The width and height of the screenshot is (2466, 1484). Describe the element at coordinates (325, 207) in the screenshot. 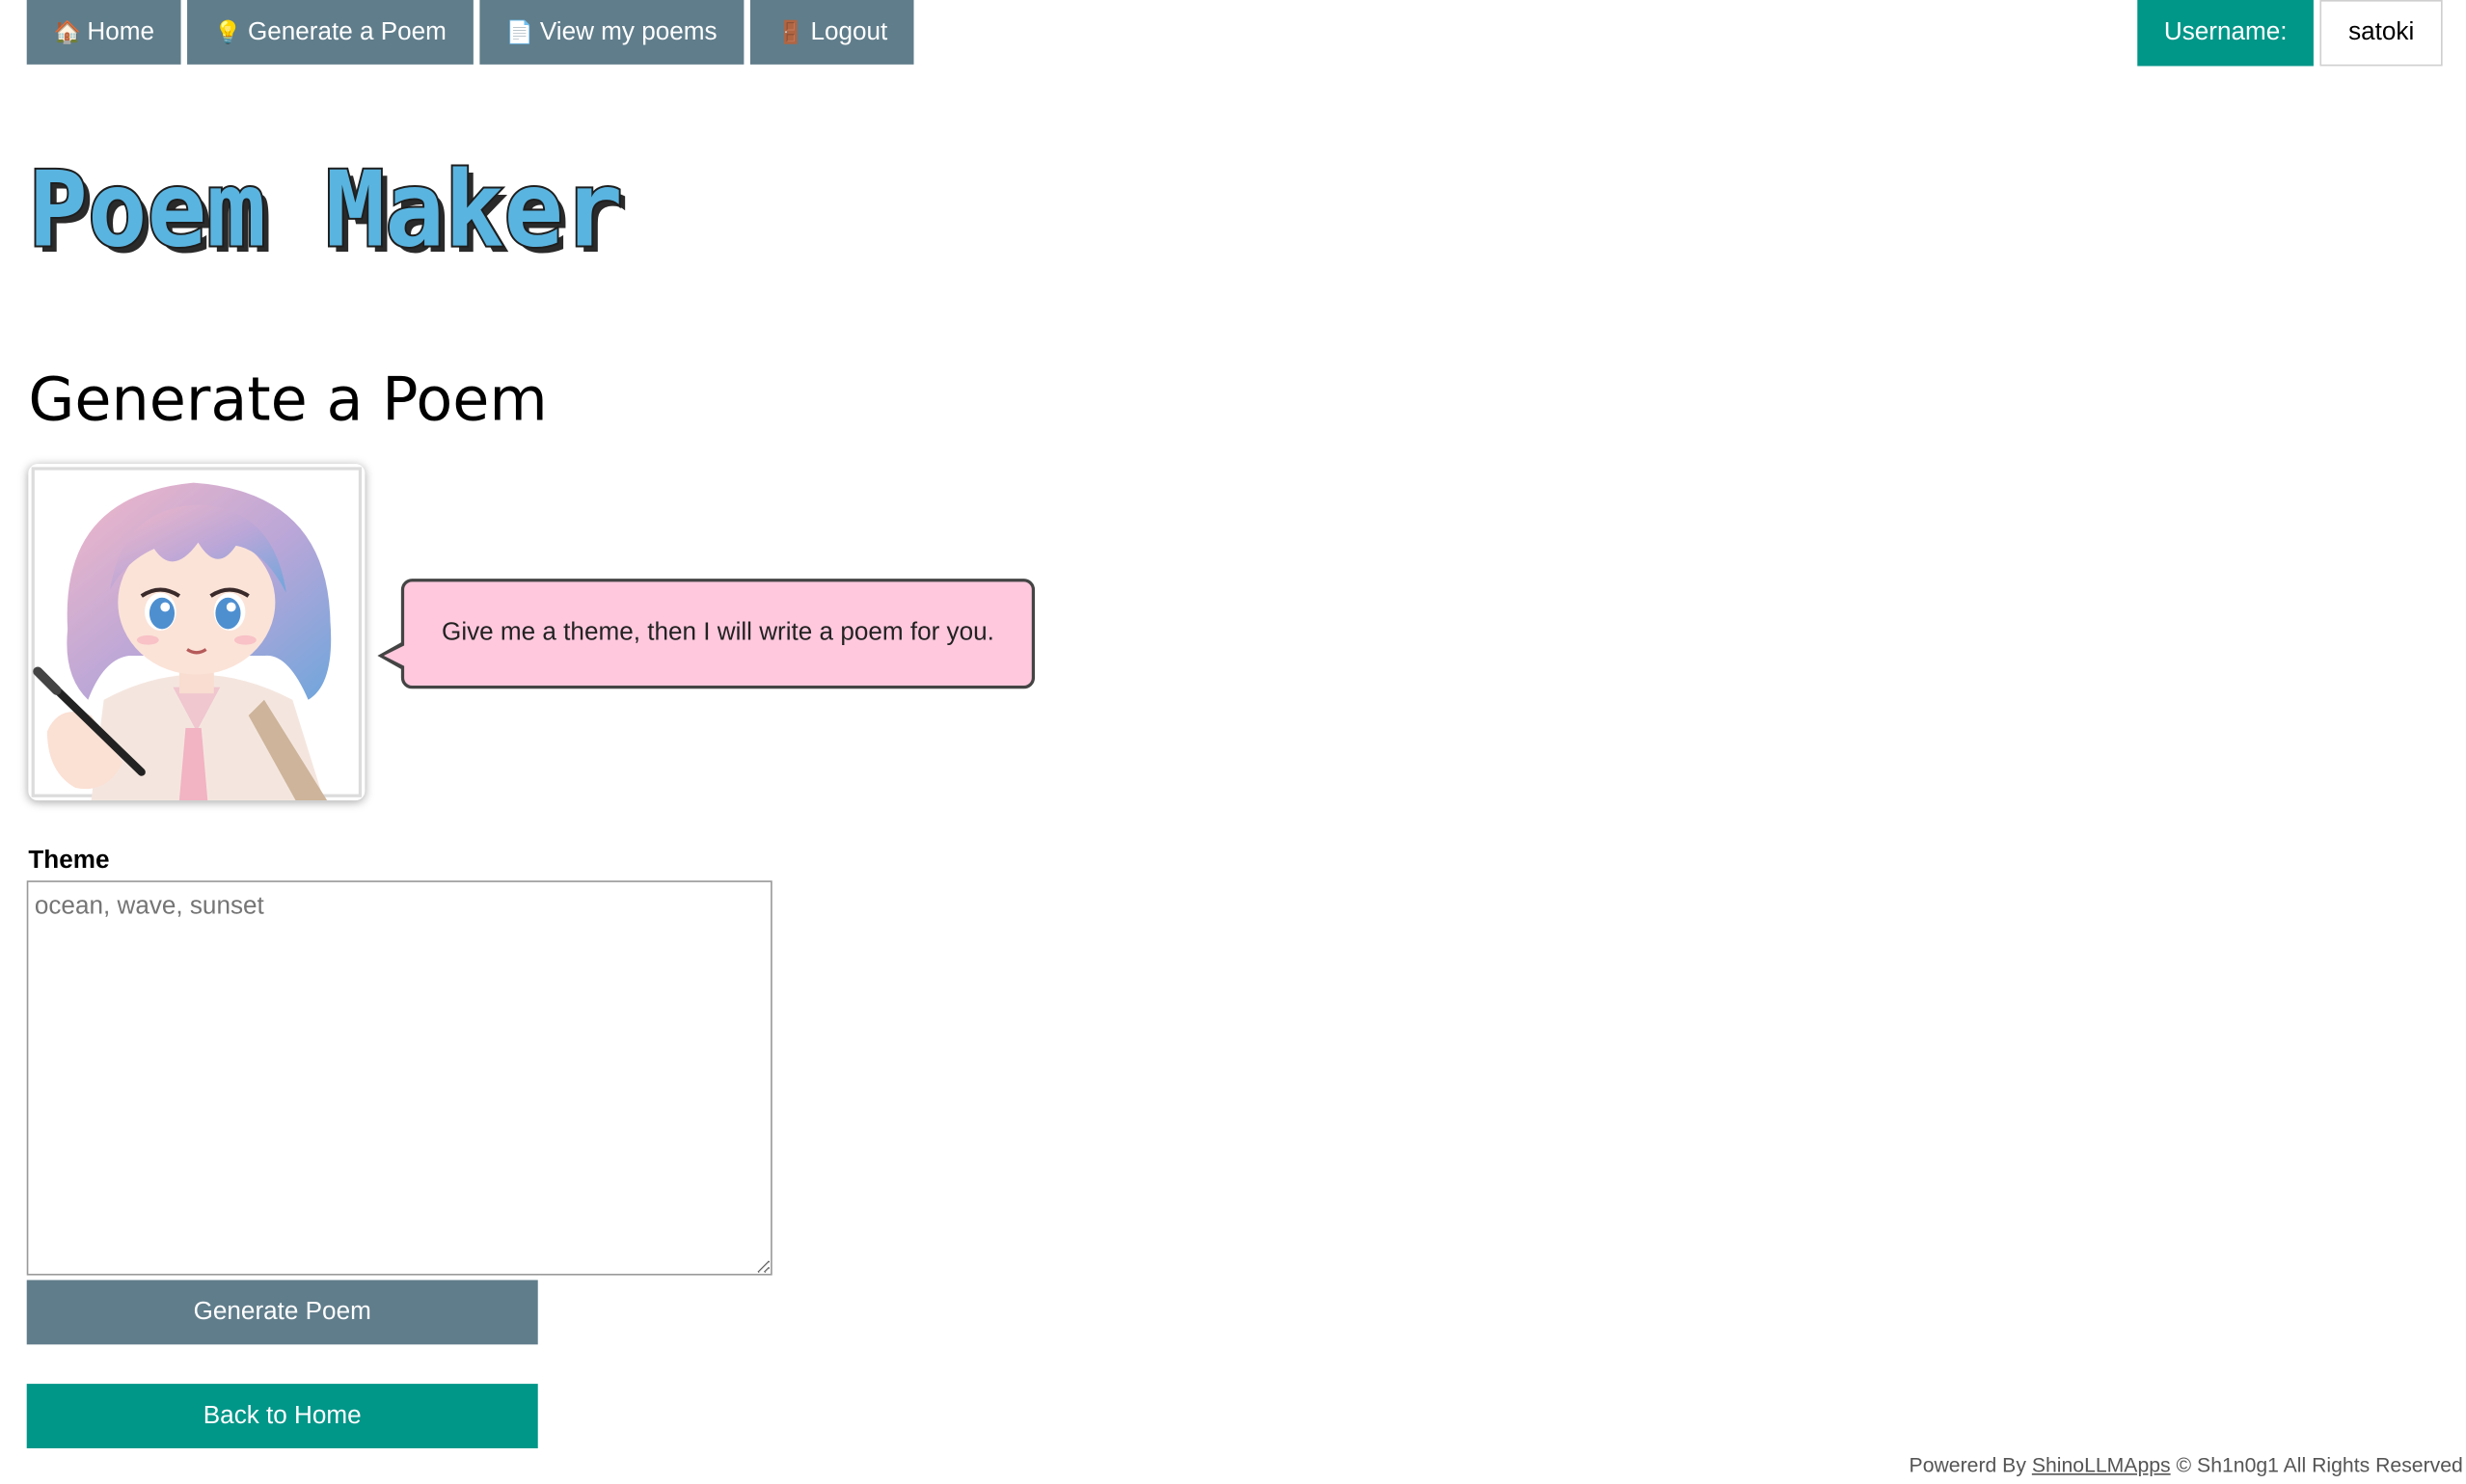

I see `svg-text: Poem Maker` at that location.